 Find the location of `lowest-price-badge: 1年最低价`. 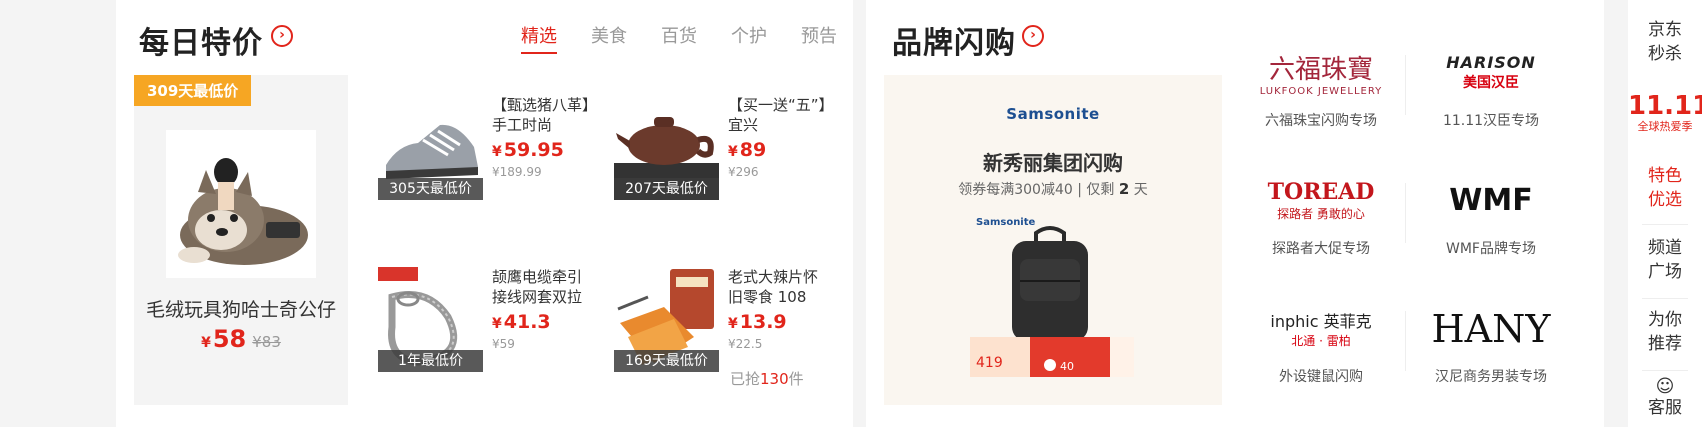

lowest-price-badge: 1年最低价 is located at coordinates (430, 361).